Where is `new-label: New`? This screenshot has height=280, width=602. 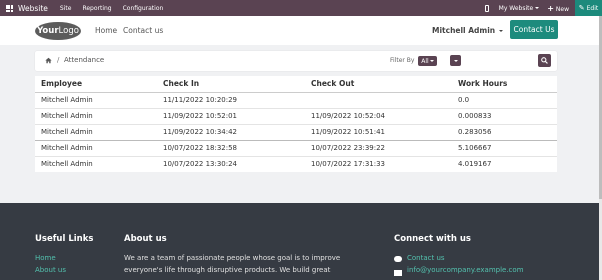 new-label: New is located at coordinates (562, 9).